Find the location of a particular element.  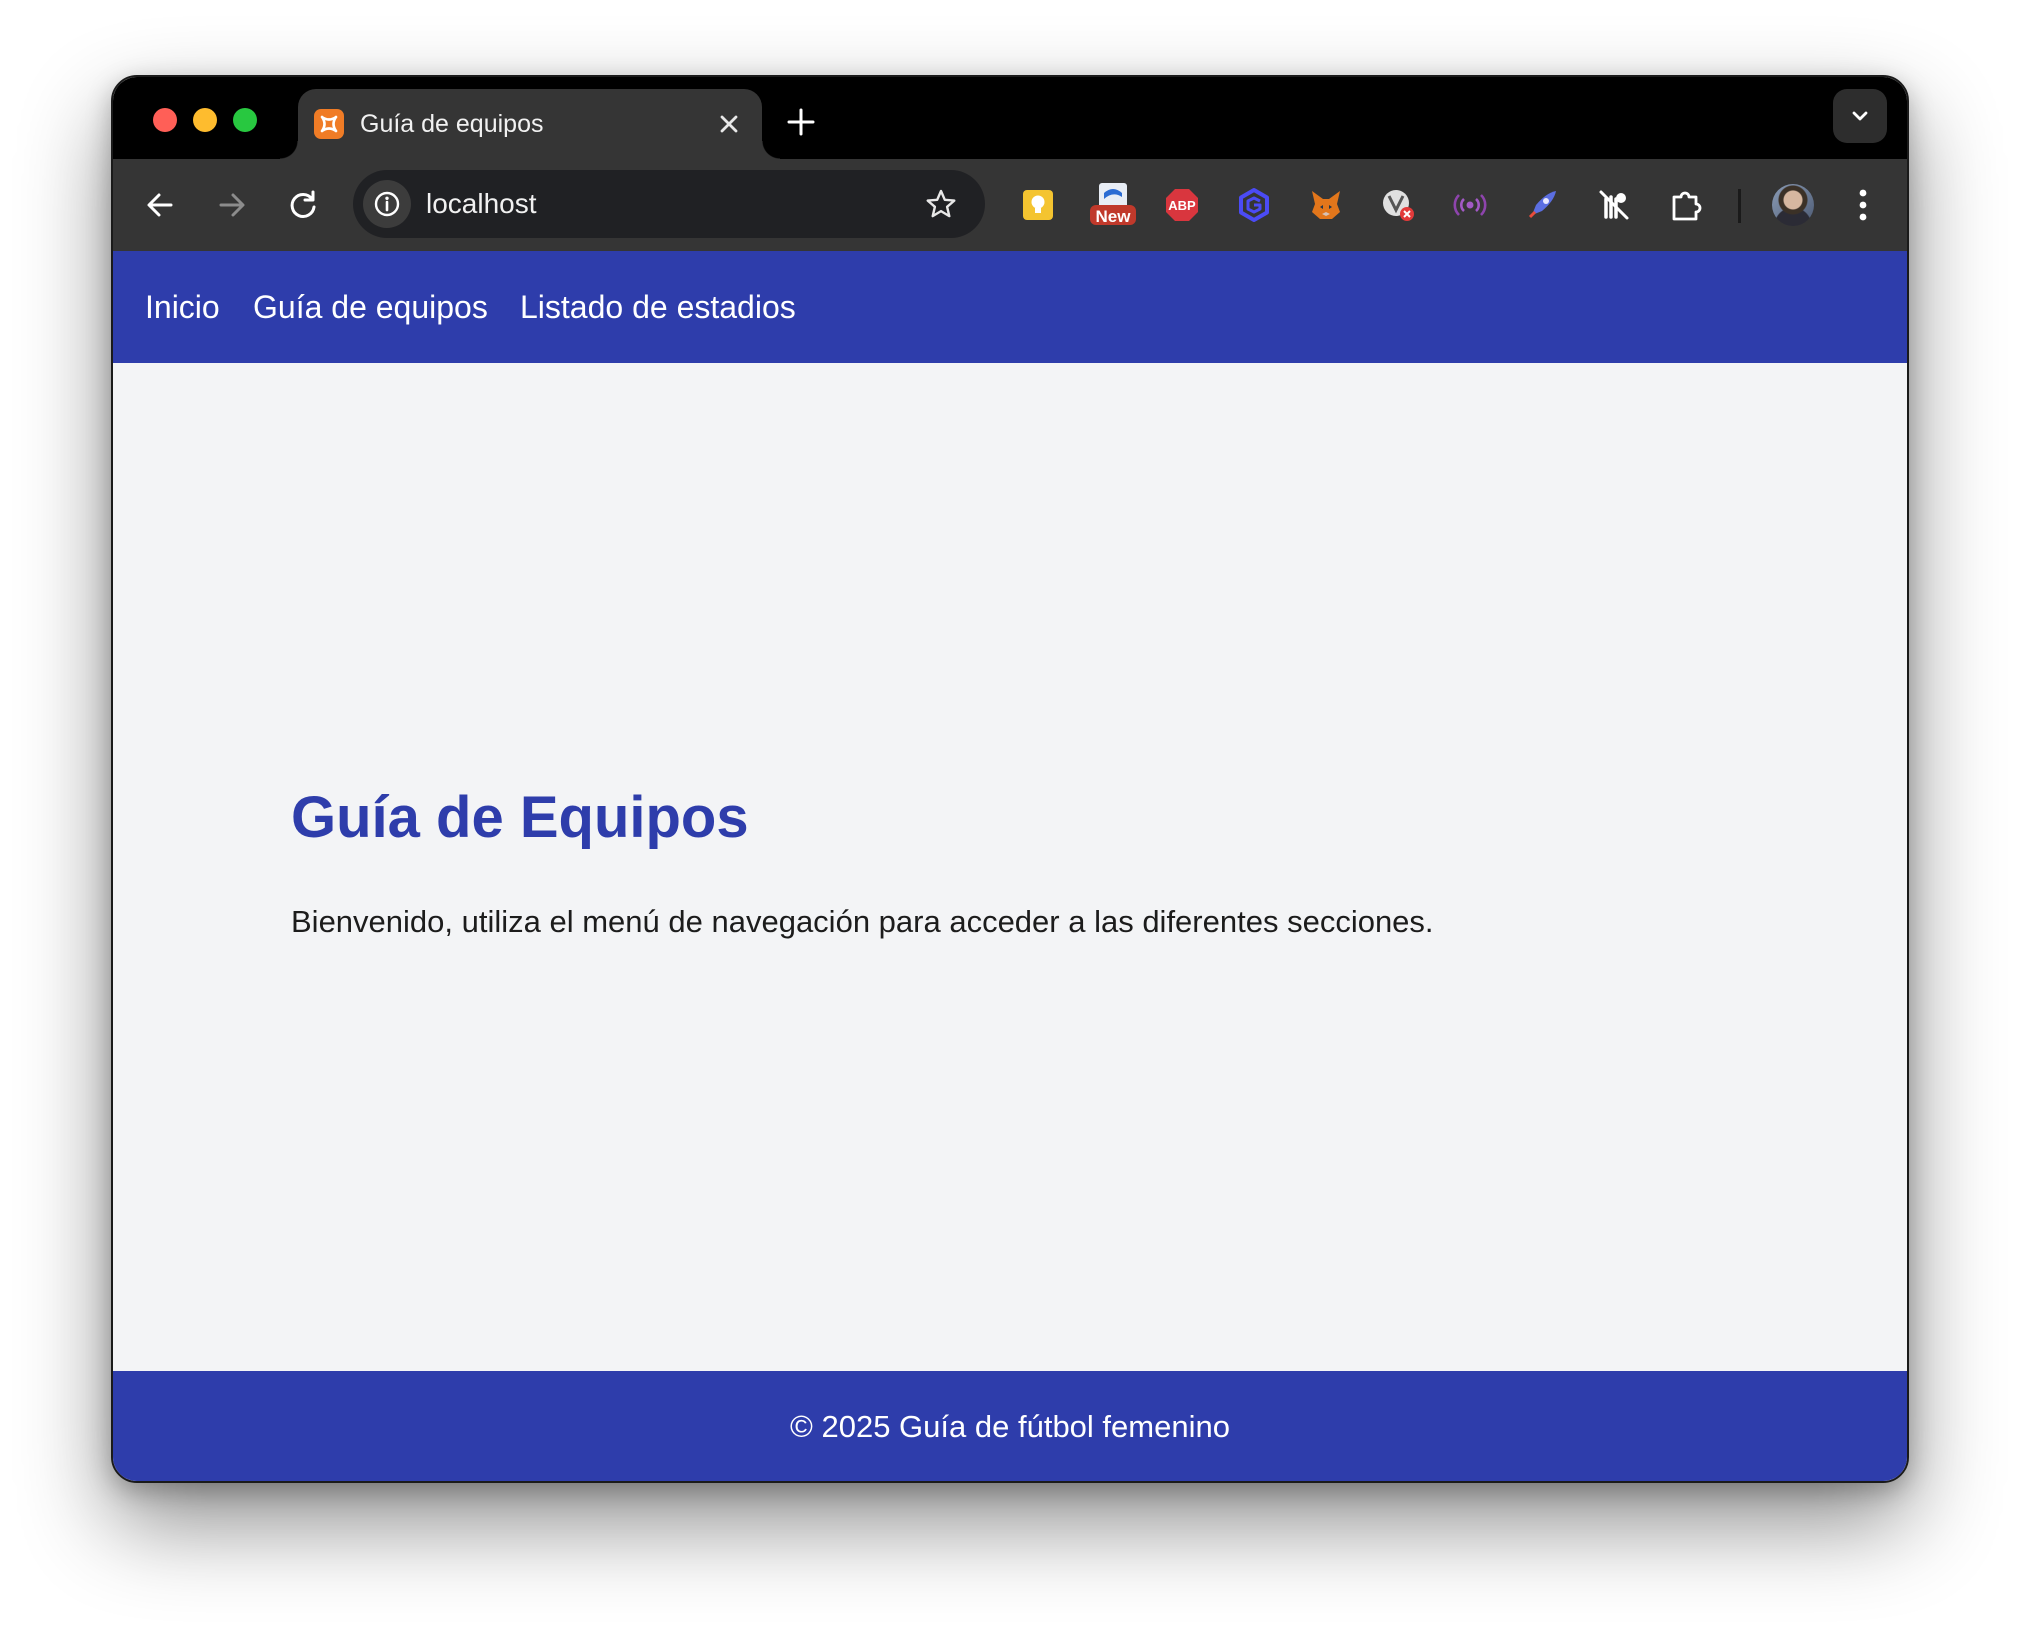

adblock-plus-label: ABP is located at coordinates (1182, 205).